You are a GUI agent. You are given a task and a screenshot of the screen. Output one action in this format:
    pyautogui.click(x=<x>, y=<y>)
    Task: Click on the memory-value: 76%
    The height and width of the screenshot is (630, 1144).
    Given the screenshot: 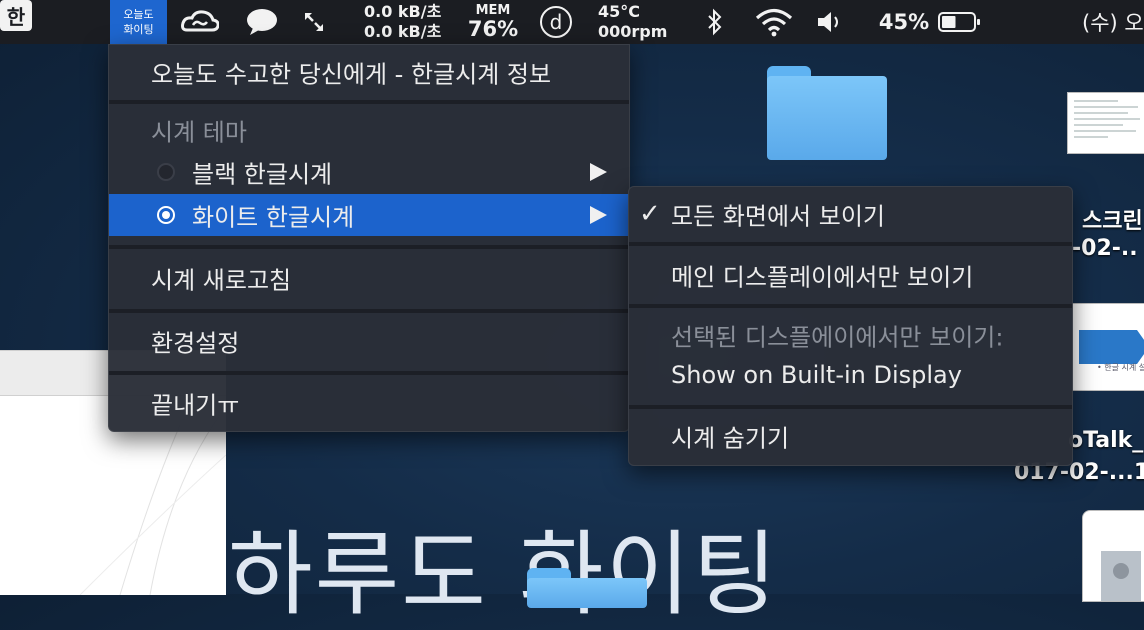 What is the action you would take?
    pyautogui.click(x=493, y=29)
    